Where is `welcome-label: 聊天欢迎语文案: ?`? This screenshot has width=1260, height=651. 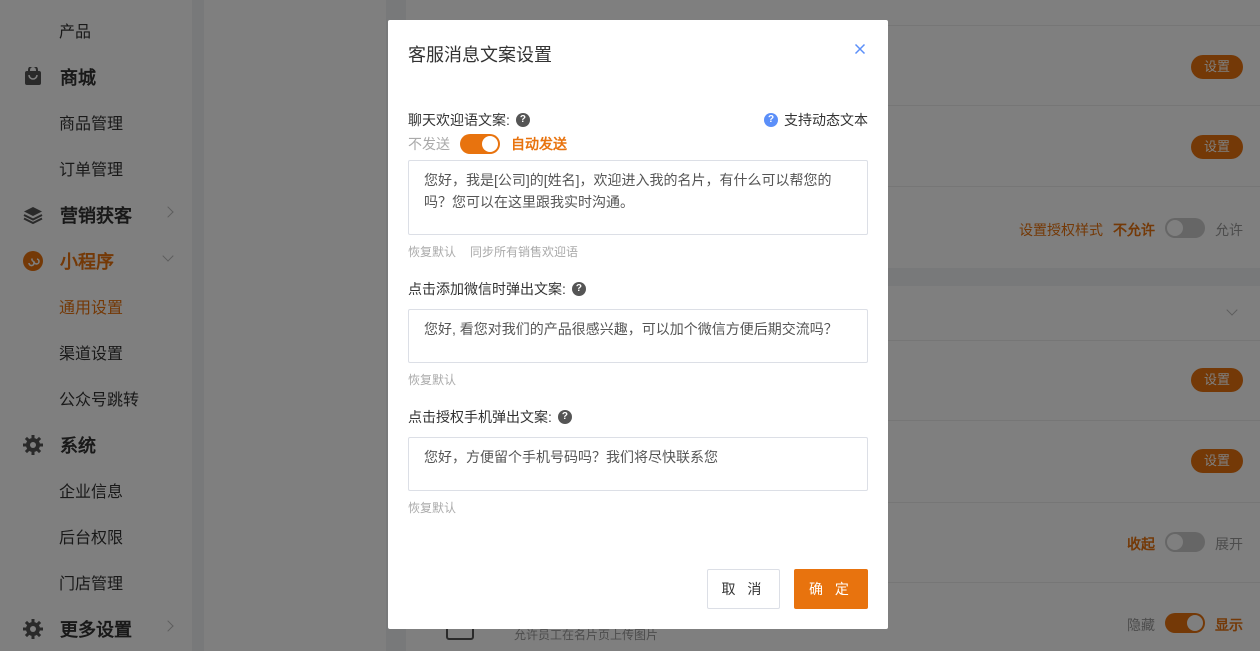
welcome-label: 聊天欢迎语文案: ? is located at coordinates (469, 120).